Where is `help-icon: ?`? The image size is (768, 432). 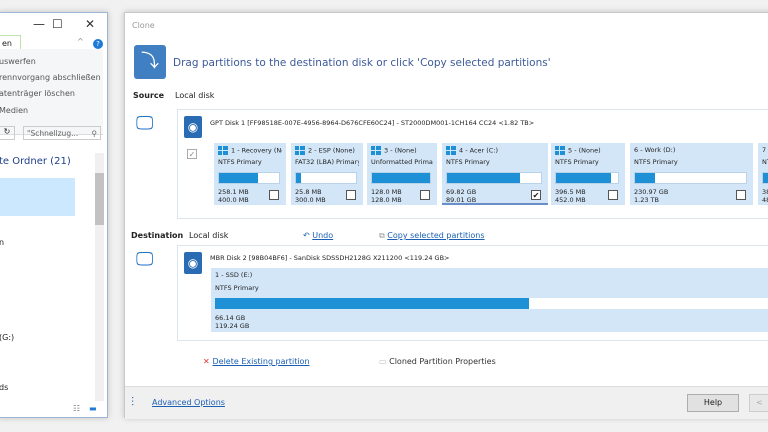 help-icon: ? is located at coordinates (98, 44).